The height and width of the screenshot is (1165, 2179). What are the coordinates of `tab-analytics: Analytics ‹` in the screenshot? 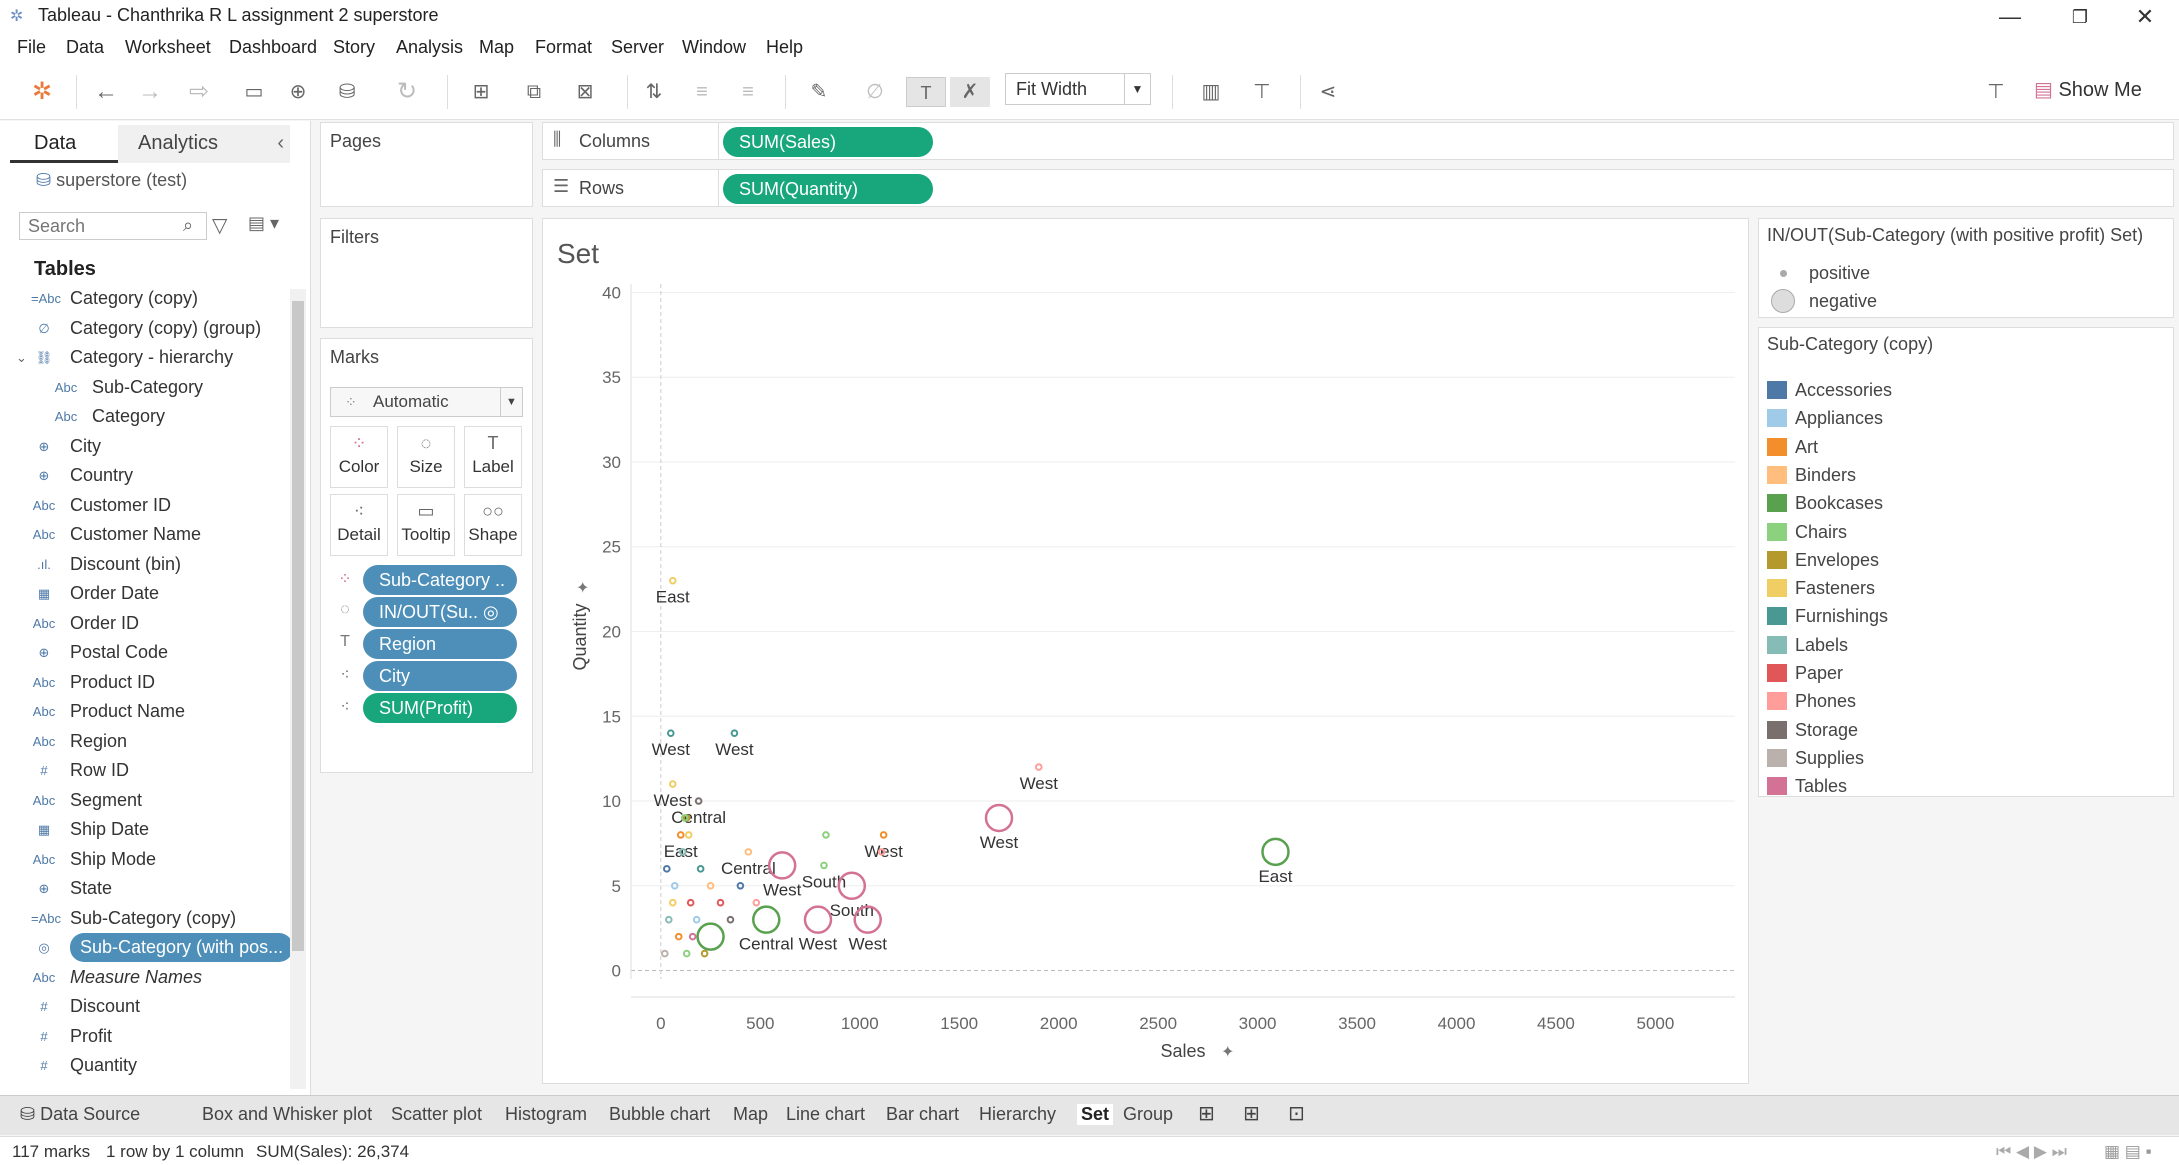 It's located at (204, 144).